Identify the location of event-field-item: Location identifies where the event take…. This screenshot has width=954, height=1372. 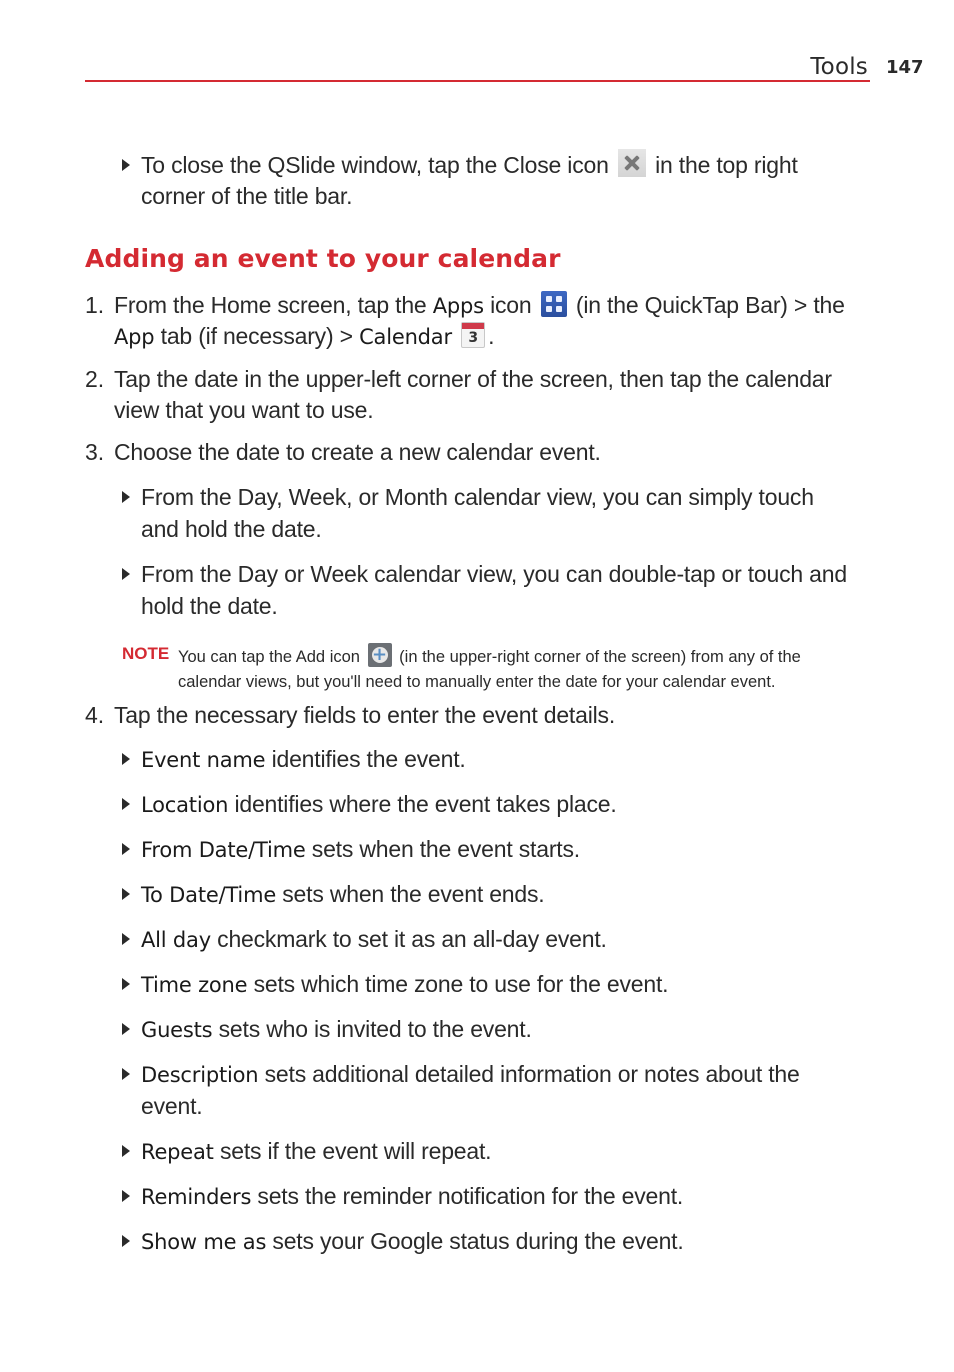
(379, 804).